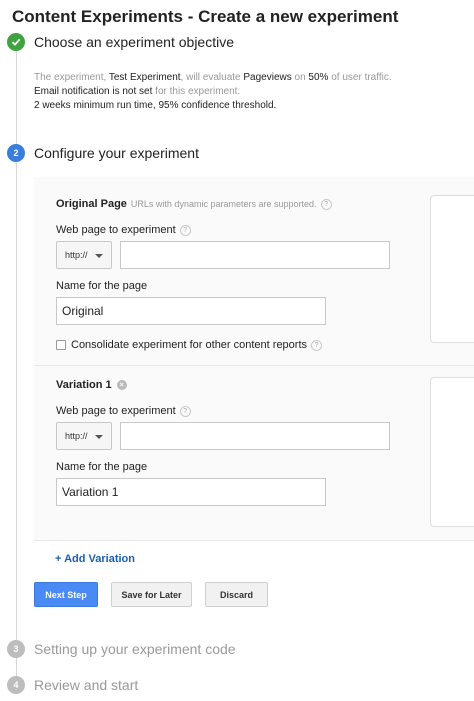 The height and width of the screenshot is (701, 474). What do you see at coordinates (116, 153) in the screenshot?
I see `step-2-label: Configure your experiment` at bounding box center [116, 153].